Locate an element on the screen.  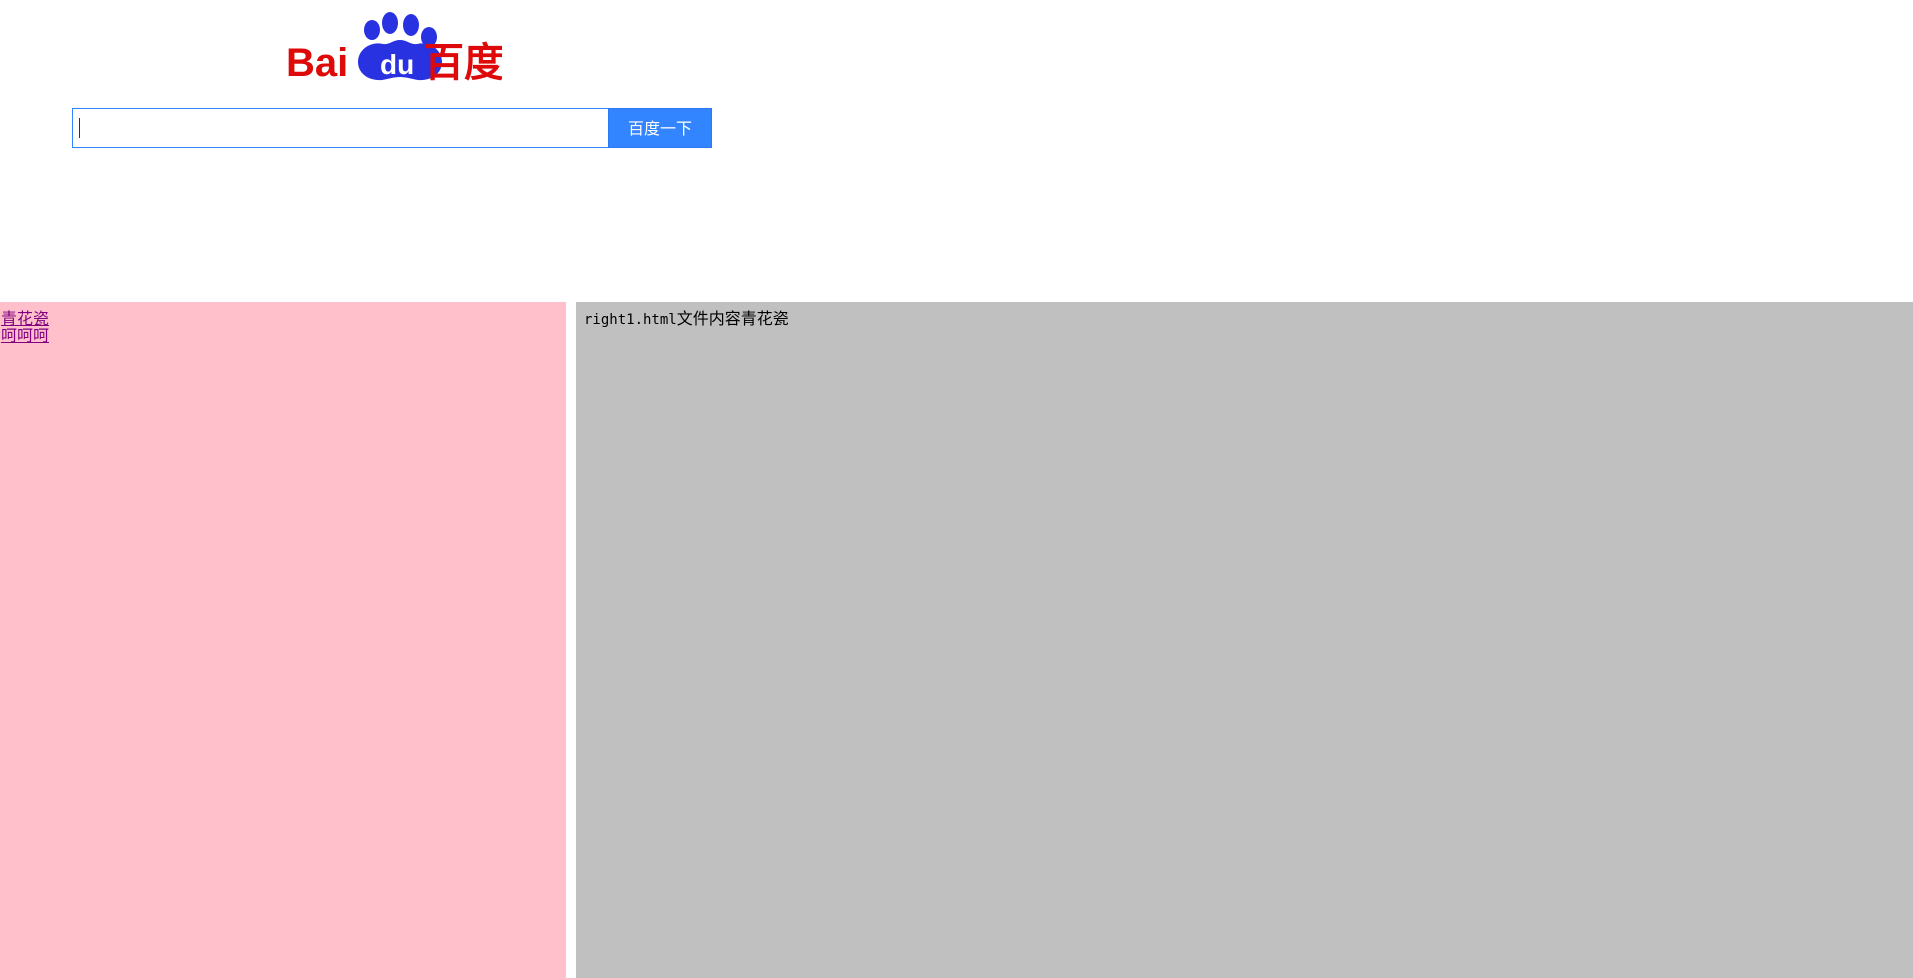
logo-text-bai: Bai is located at coordinates (317, 62).